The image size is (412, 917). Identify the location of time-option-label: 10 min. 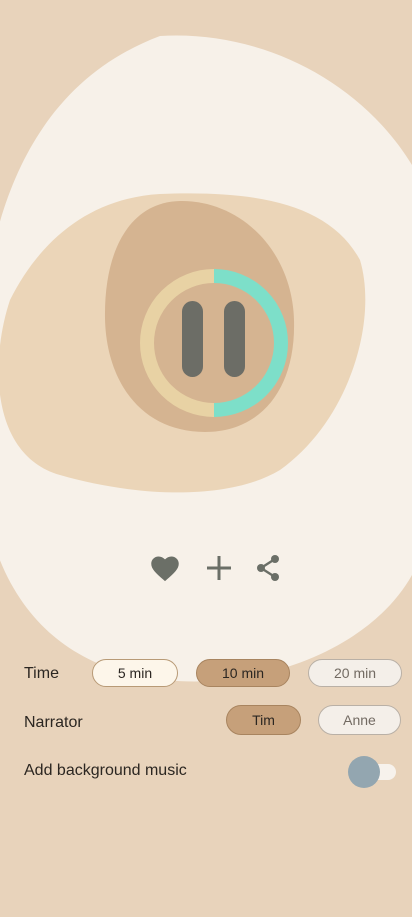
(243, 673).